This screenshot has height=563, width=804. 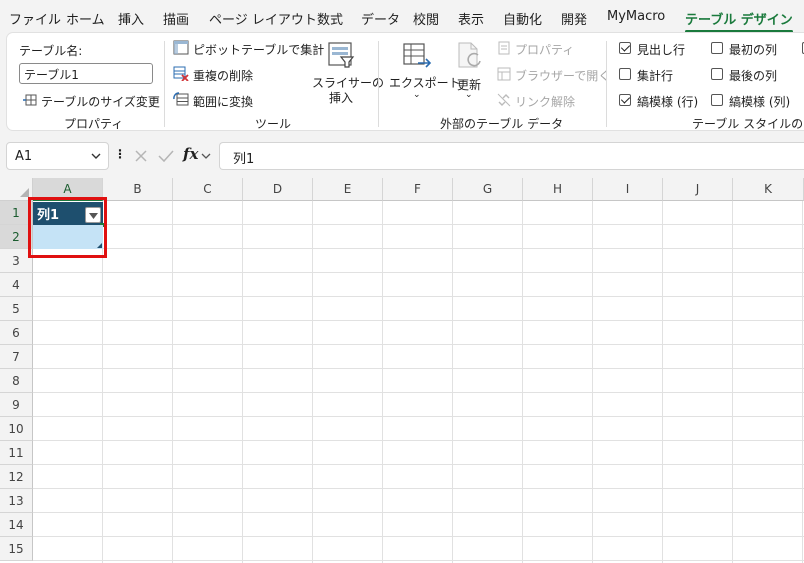 What do you see at coordinates (768, 189) in the screenshot?
I see `column-header-k: K` at bounding box center [768, 189].